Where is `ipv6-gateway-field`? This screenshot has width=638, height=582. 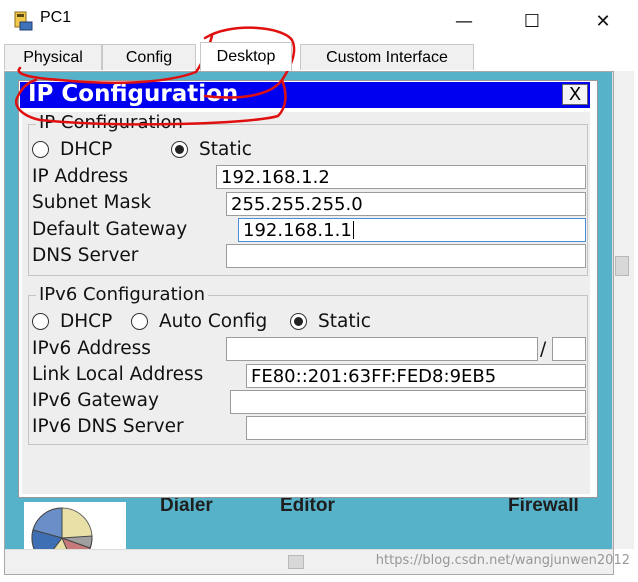
ipv6-gateway-field is located at coordinates (408, 402).